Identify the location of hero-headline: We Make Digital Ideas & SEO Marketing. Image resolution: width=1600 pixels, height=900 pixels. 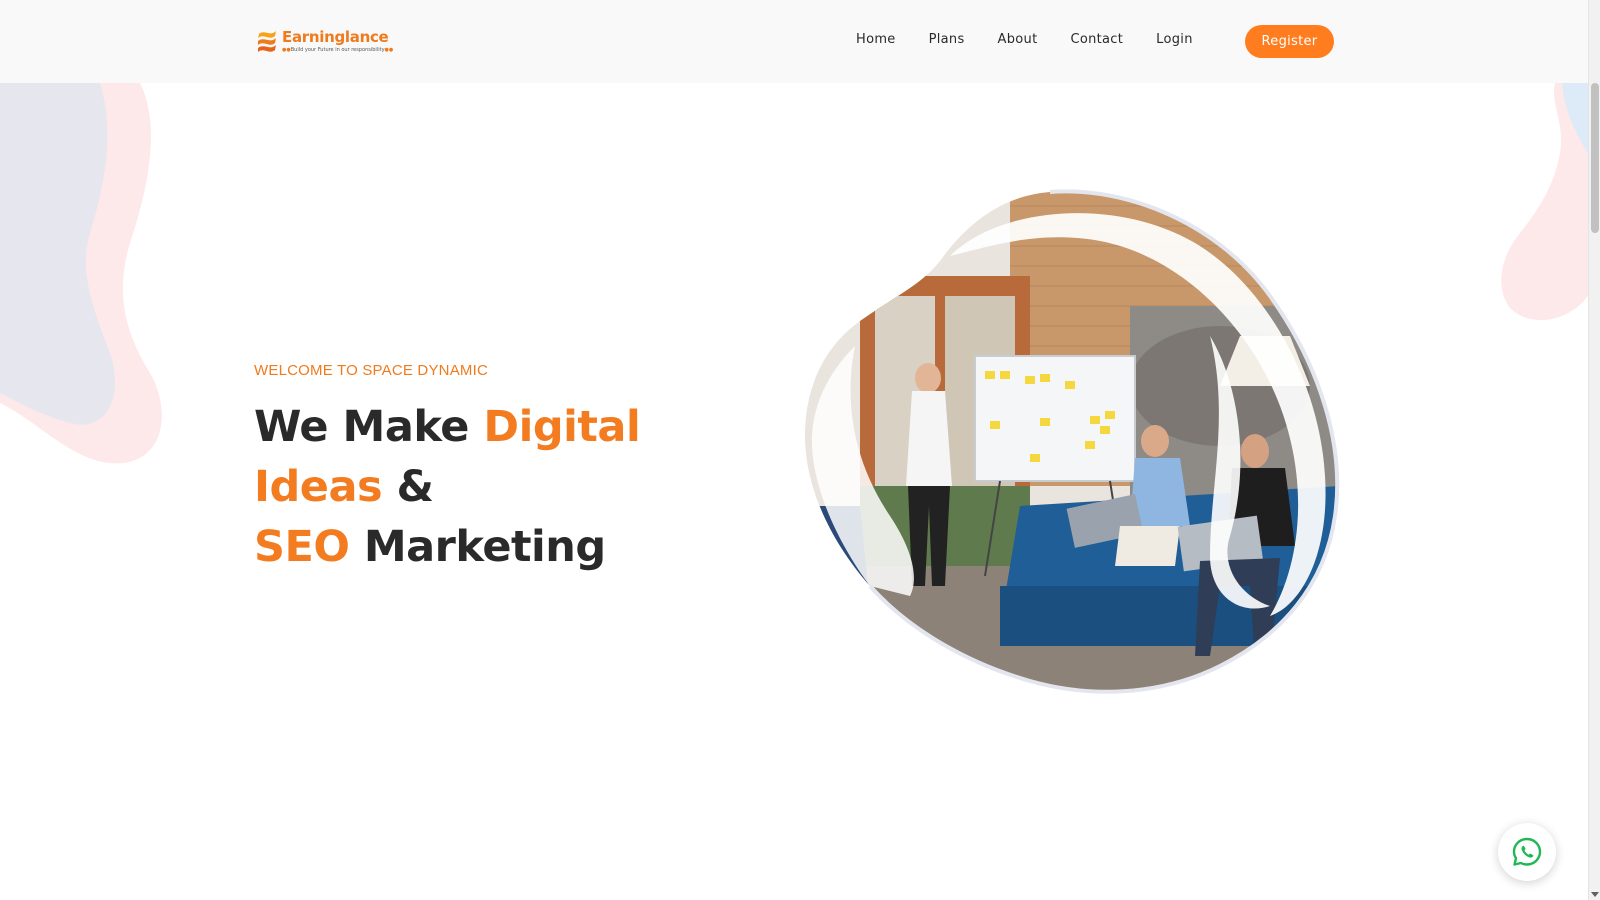
(514, 487).